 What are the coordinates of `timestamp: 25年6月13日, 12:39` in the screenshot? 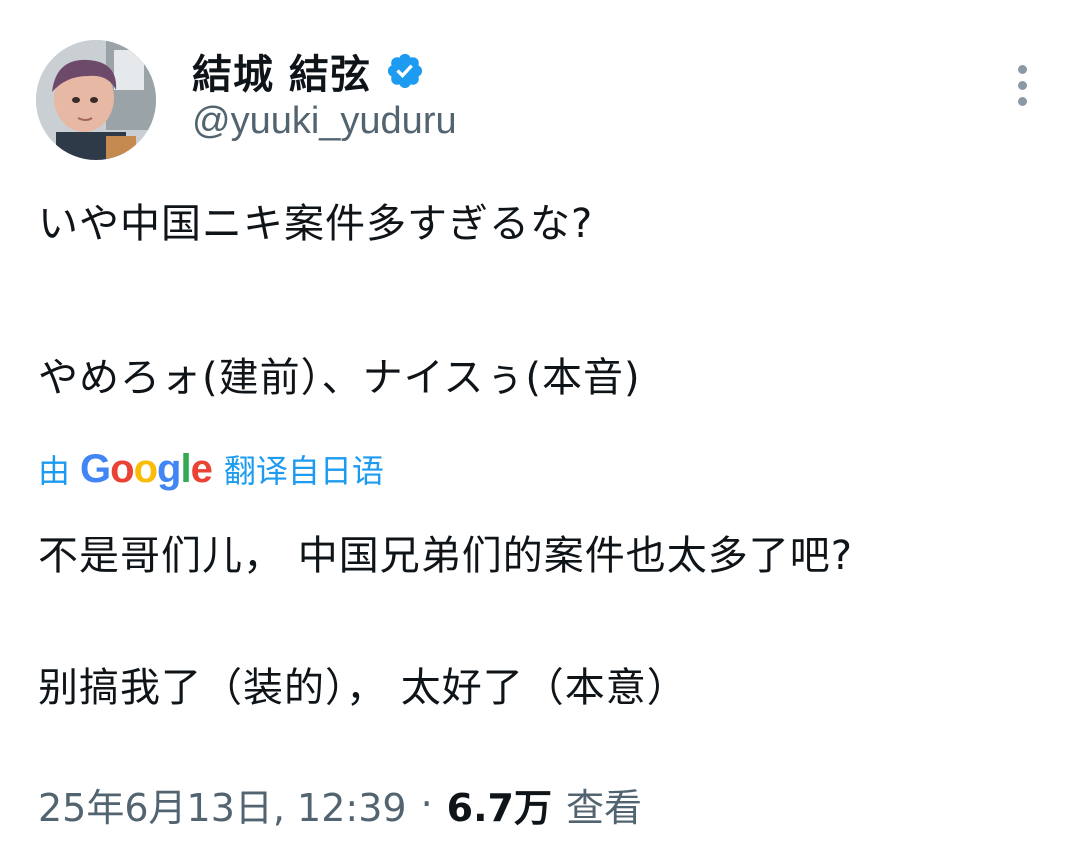 It's located at (222, 804).